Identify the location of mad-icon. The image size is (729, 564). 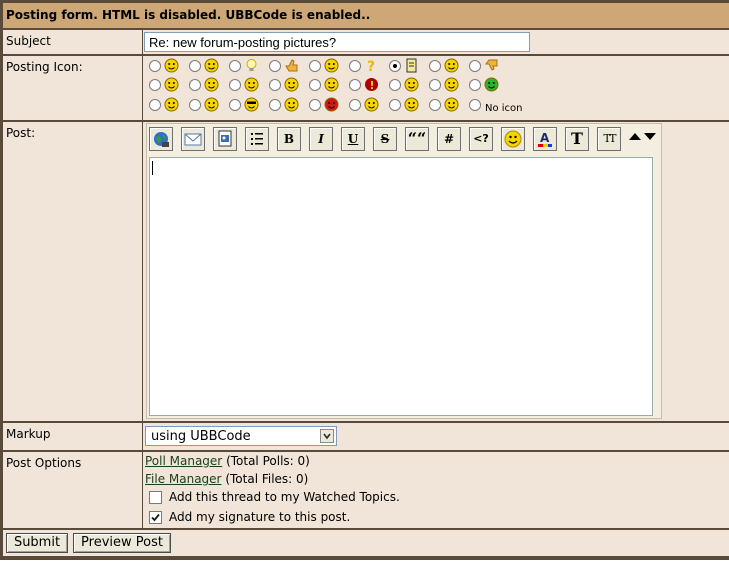
(331, 104).